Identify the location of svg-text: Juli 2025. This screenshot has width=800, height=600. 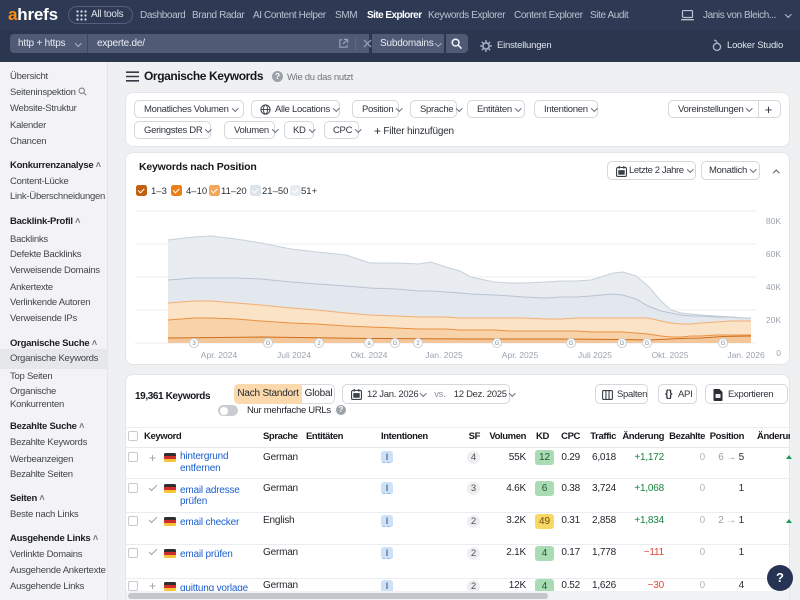
(595, 355).